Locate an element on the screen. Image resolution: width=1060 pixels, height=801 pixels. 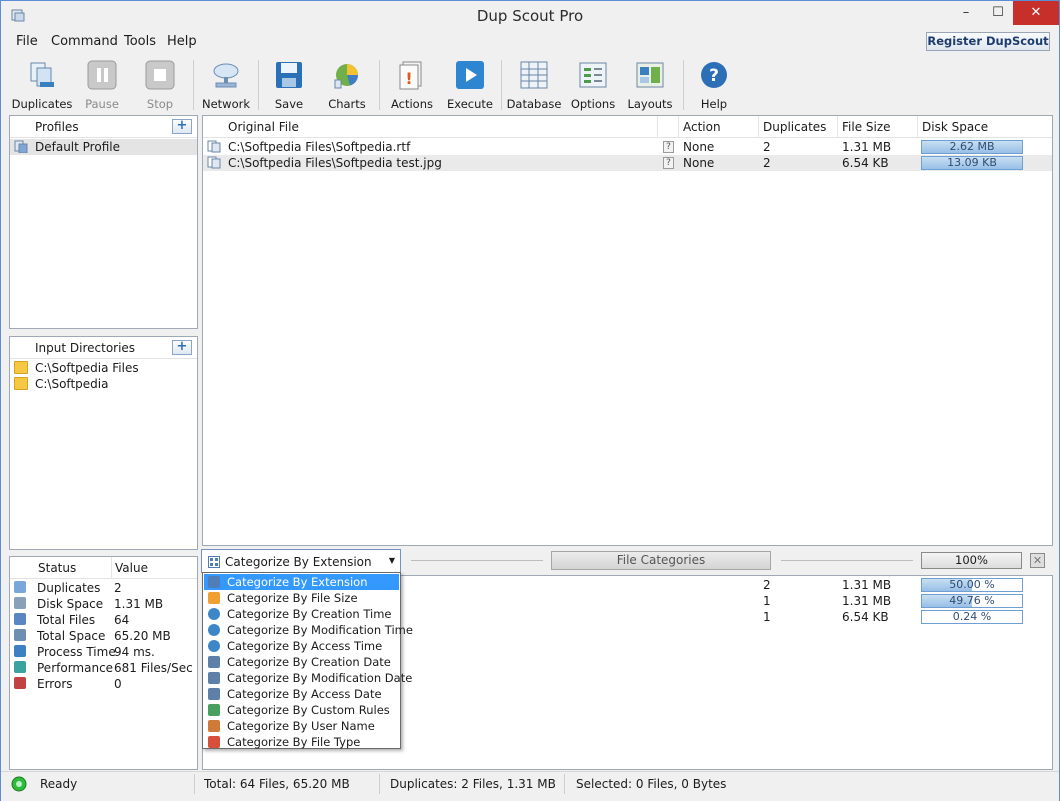
layouts-button: Layouts is located at coordinates (650, 85).